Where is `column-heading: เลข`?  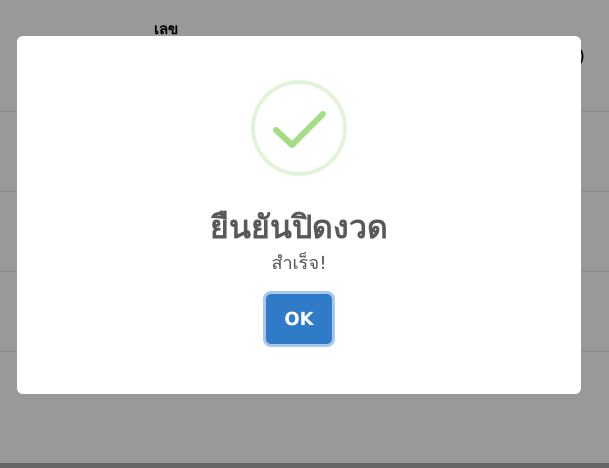 column-heading: เลข is located at coordinates (166, 29).